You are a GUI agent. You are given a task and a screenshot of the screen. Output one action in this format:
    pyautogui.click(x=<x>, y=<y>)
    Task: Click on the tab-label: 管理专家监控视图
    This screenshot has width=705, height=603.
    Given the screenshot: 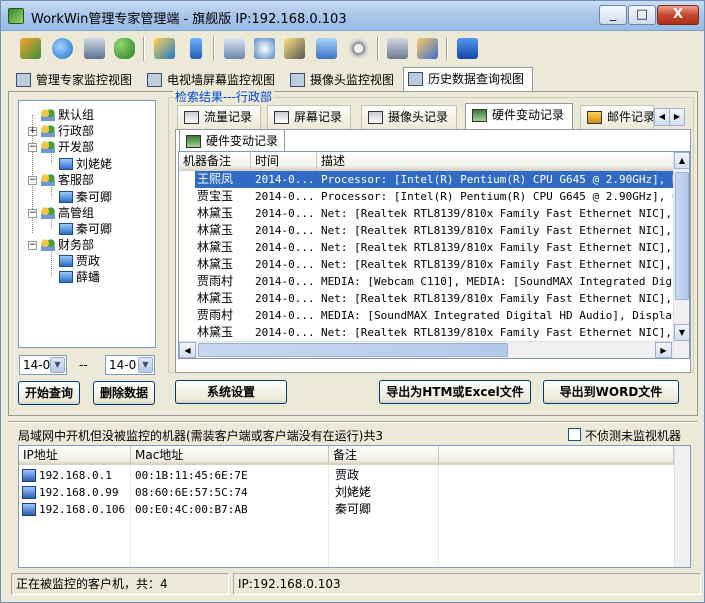 What is the action you would take?
    pyautogui.click(x=84, y=80)
    